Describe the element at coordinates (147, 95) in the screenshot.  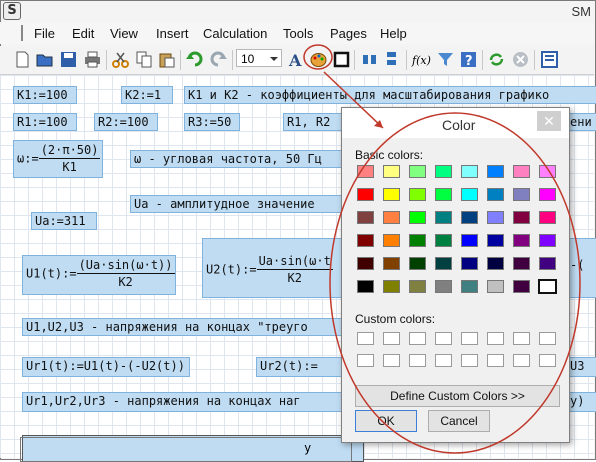
I see `math-region-k2: K2:=1` at that location.